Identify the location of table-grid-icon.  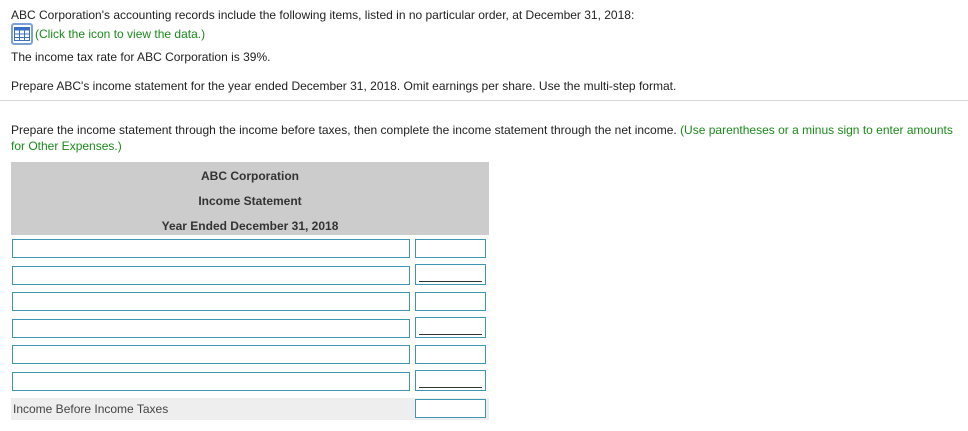
(22, 34).